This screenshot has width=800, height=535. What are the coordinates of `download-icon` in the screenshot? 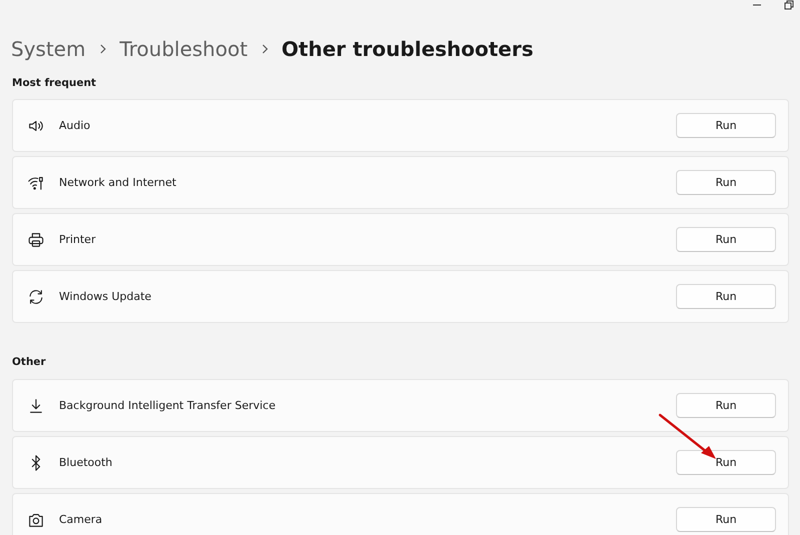 It's located at (36, 405).